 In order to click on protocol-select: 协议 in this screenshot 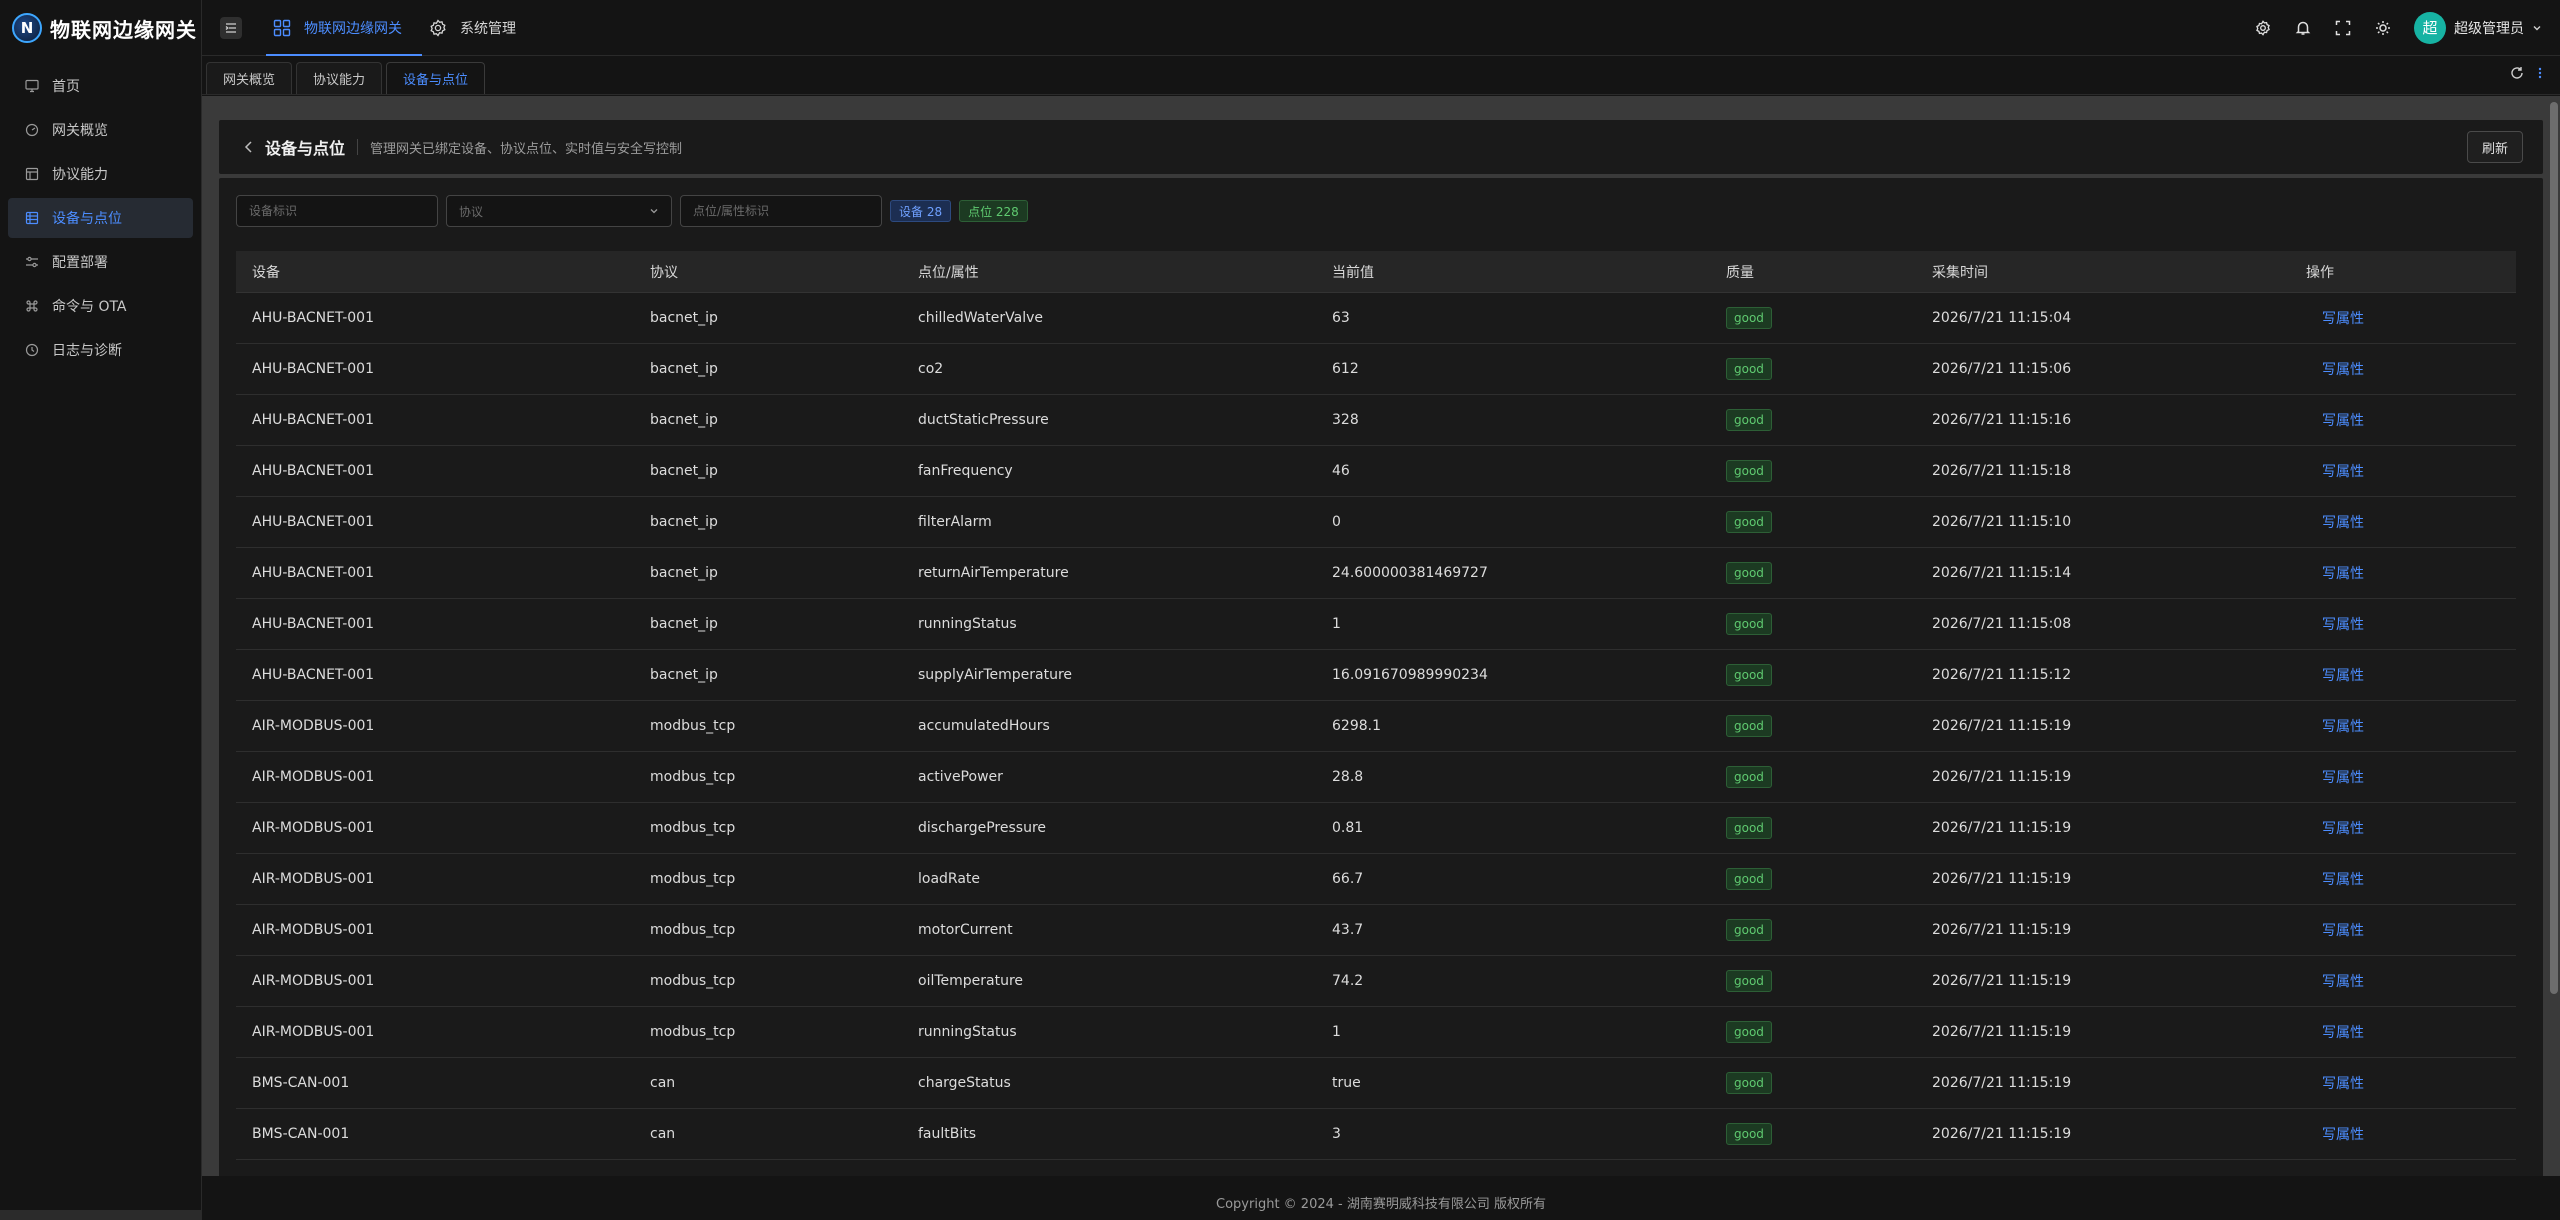, I will do `click(559, 211)`.